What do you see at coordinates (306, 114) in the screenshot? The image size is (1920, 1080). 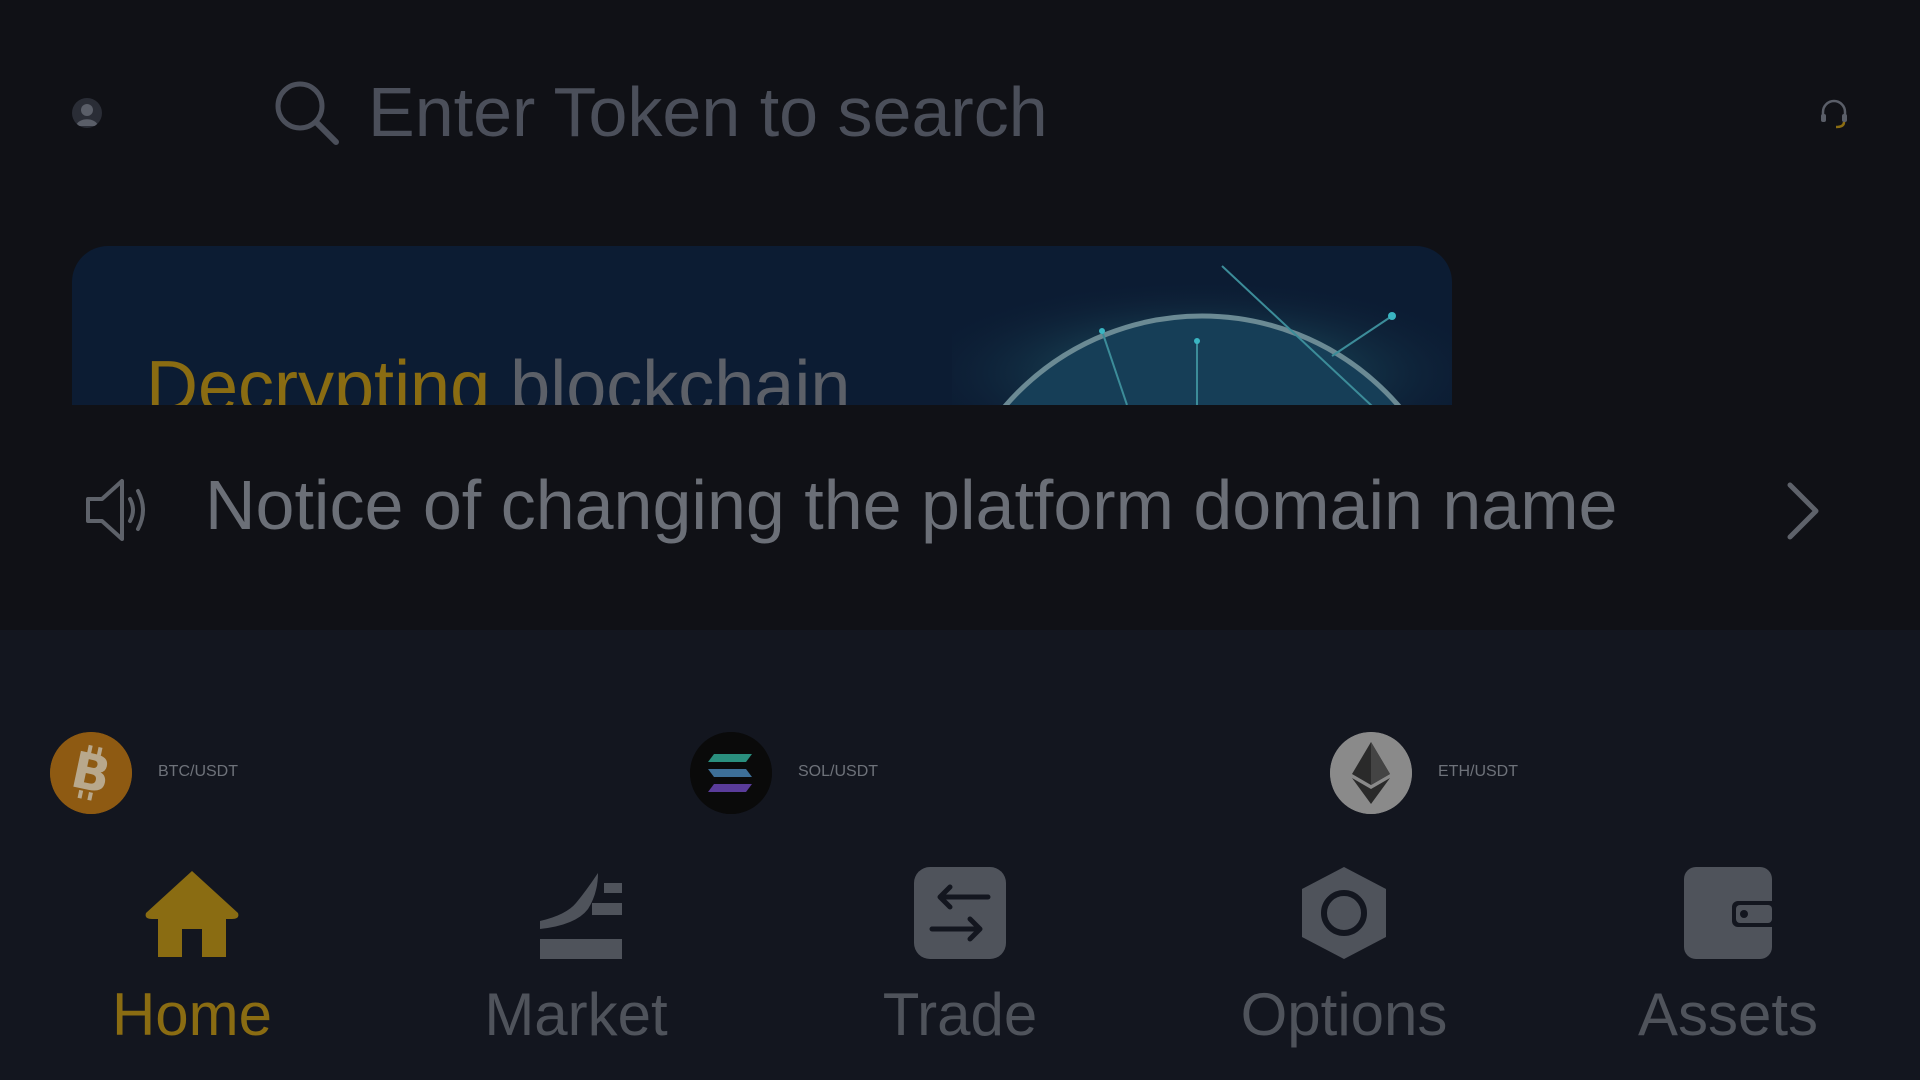 I see `search-icon` at bounding box center [306, 114].